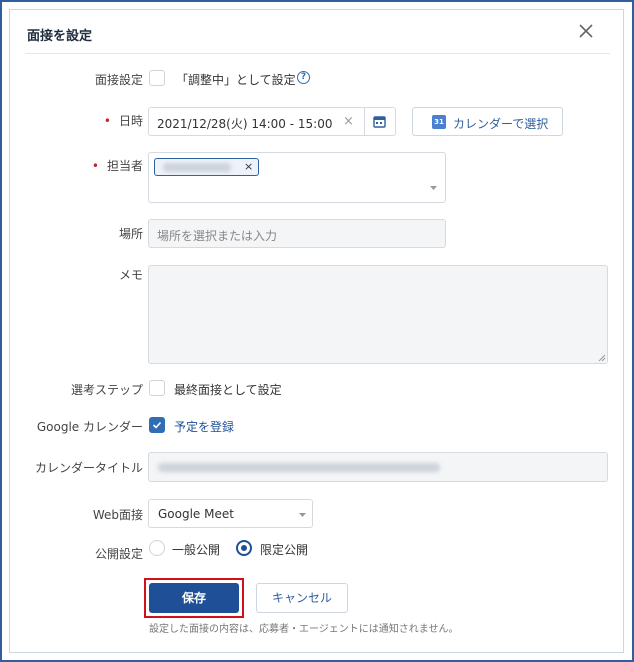 The image size is (634, 662). What do you see at coordinates (106, 390) in the screenshot?
I see `selection-step-label: 選考ステップ` at bounding box center [106, 390].